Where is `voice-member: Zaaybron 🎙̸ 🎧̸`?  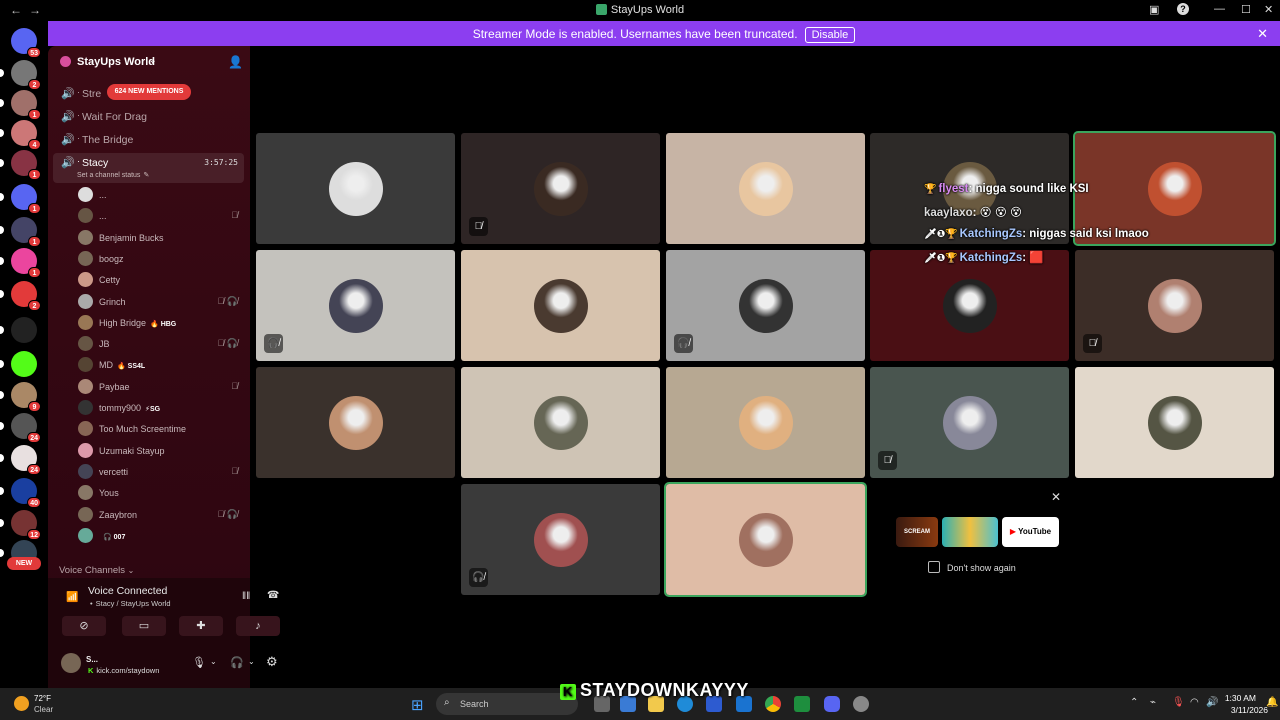
voice-member: Zaaybron 🎙̸ 🎧̸ is located at coordinates (163, 514).